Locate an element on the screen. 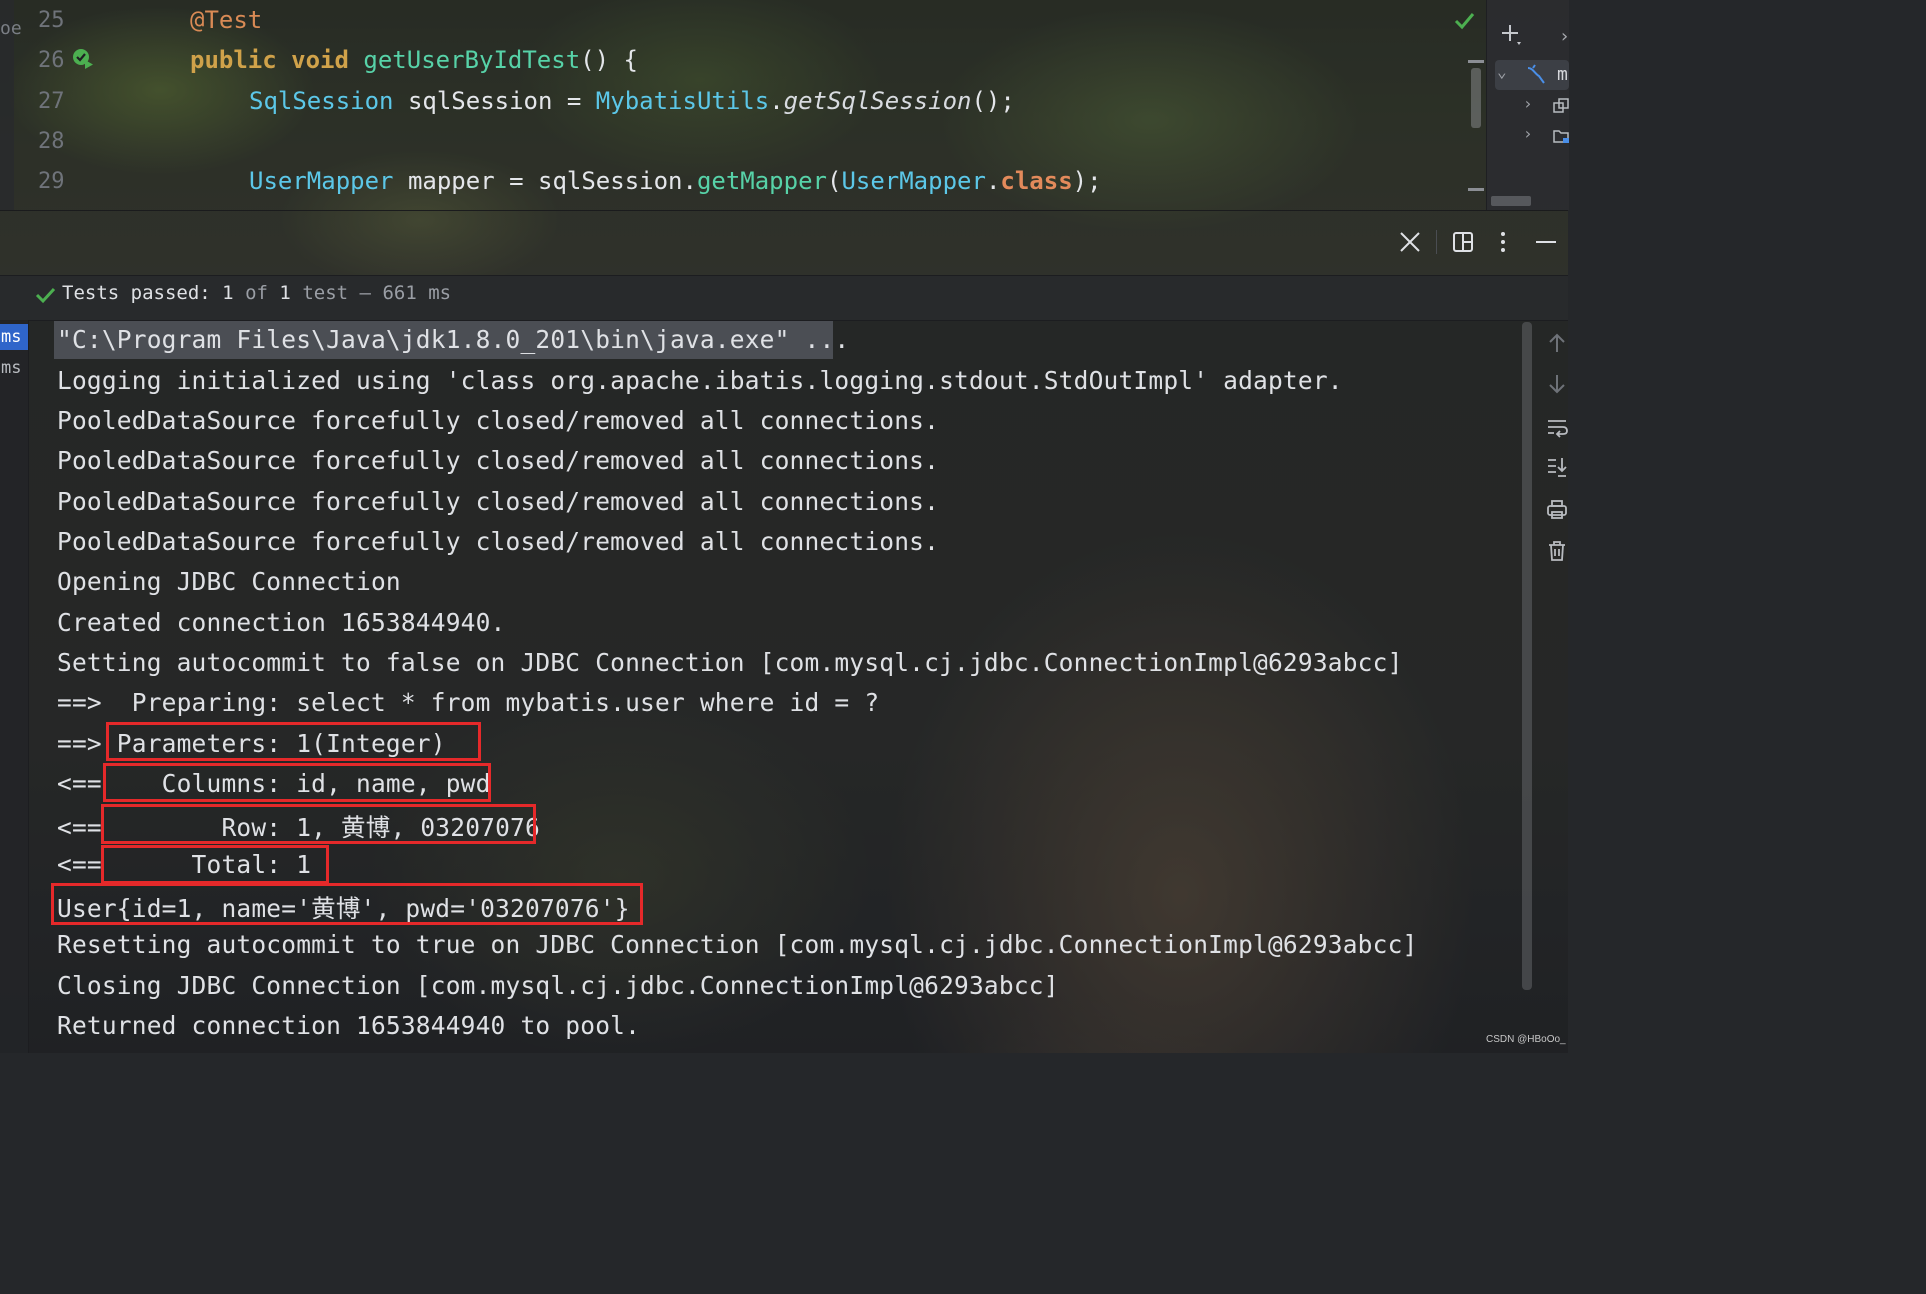 This screenshot has height=1294, width=1926. class-ref: MybatisUtils is located at coordinates (682, 101).